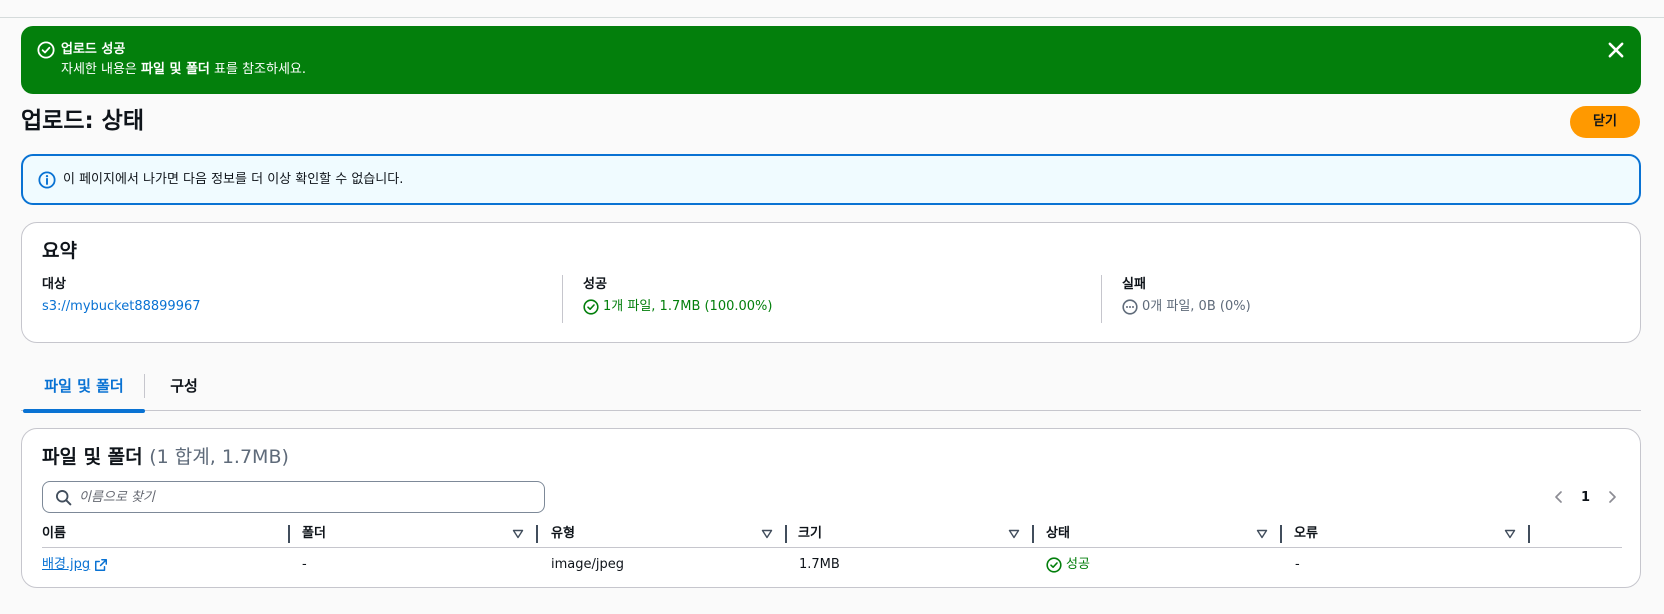 The height and width of the screenshot is (614, 1664). What do you see at coordinates (916, 534) in the screenshot?
I see `column-header-size: 크기` at bounding box center [916, 534].